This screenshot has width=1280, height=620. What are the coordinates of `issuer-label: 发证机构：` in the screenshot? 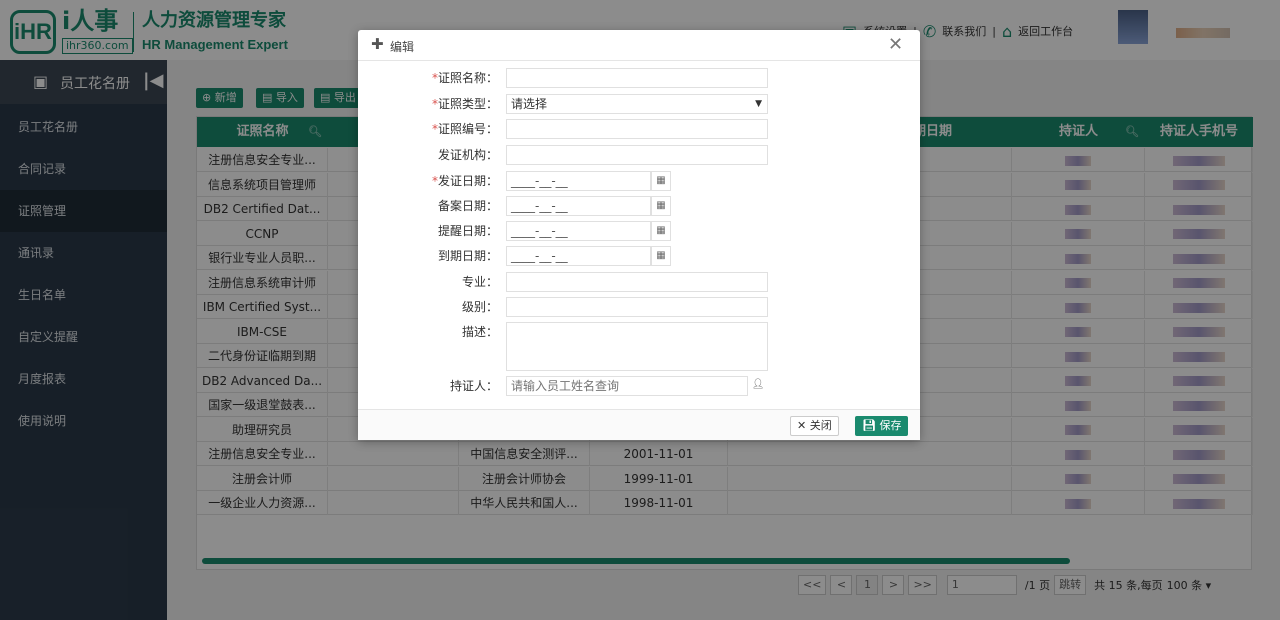 It's located at (467, 155).